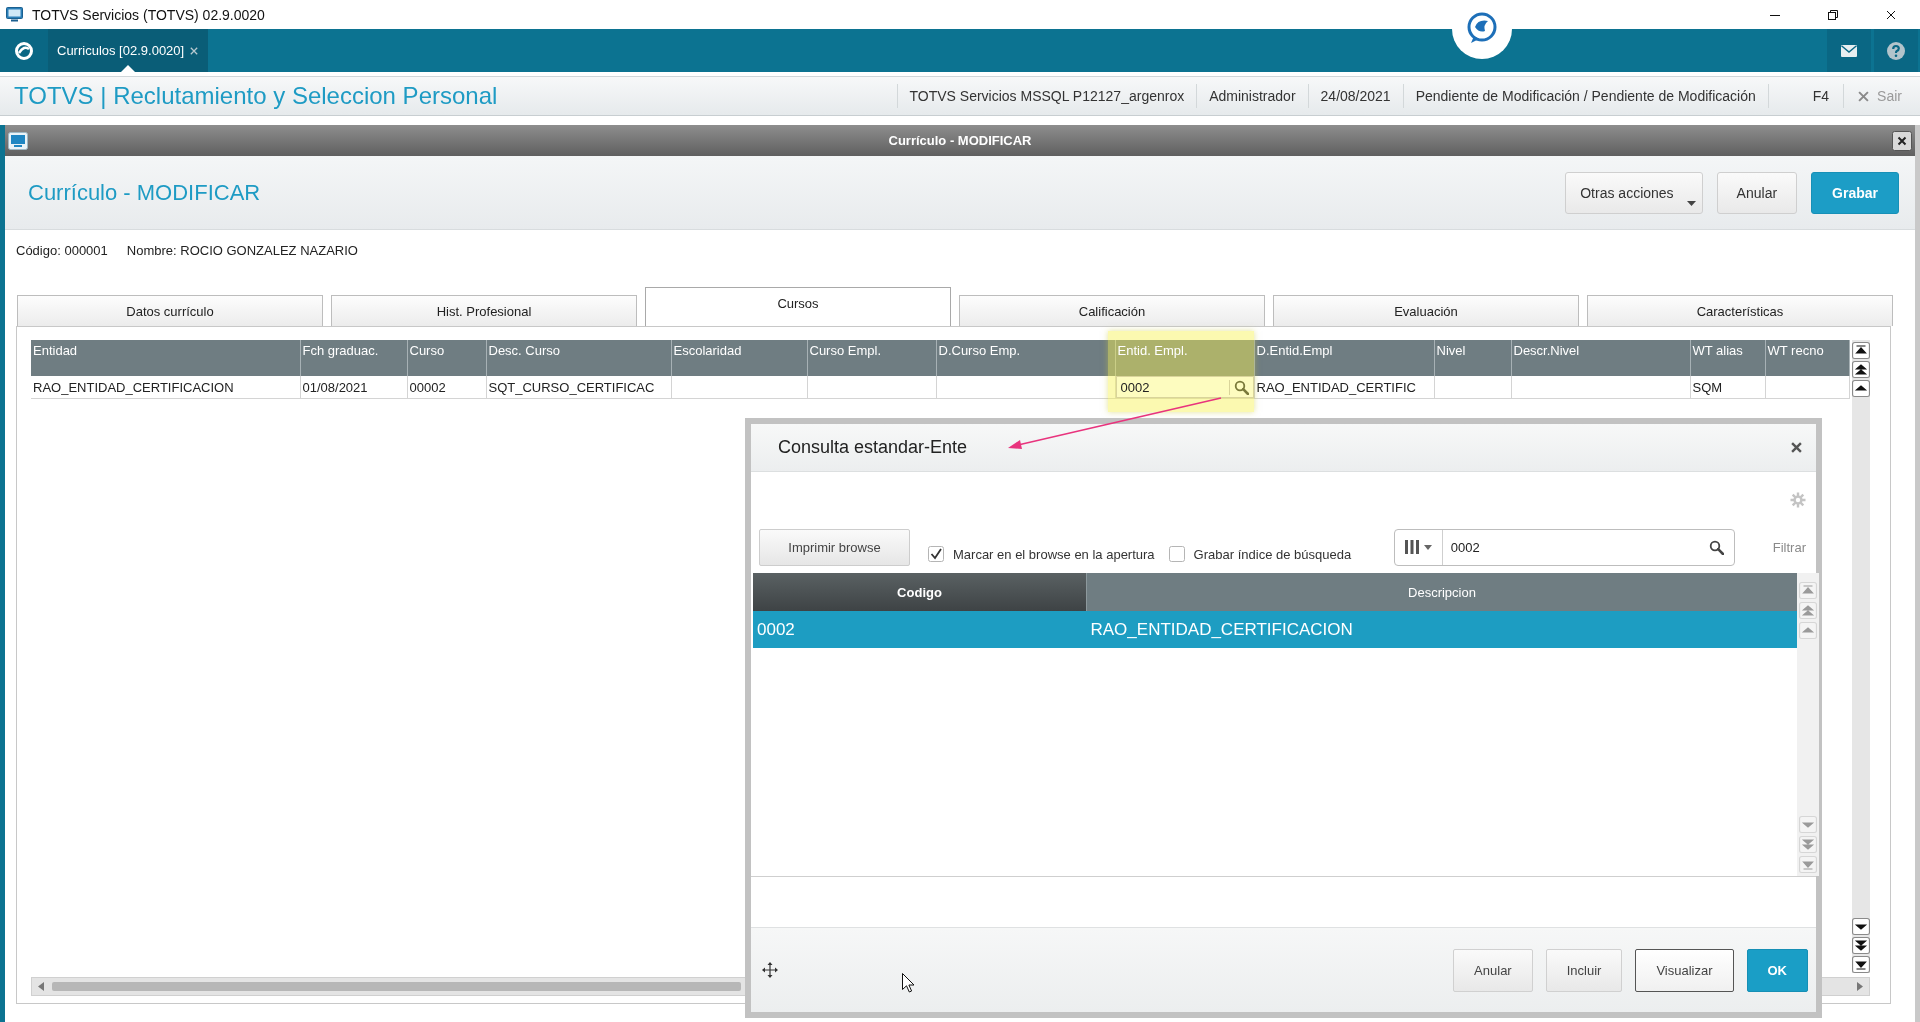 This screenshot has width=1920, height=1022. Describe the element at coordinates (1861, 964) in the screenshot. I see `scroll-bottom-icon` at that location.